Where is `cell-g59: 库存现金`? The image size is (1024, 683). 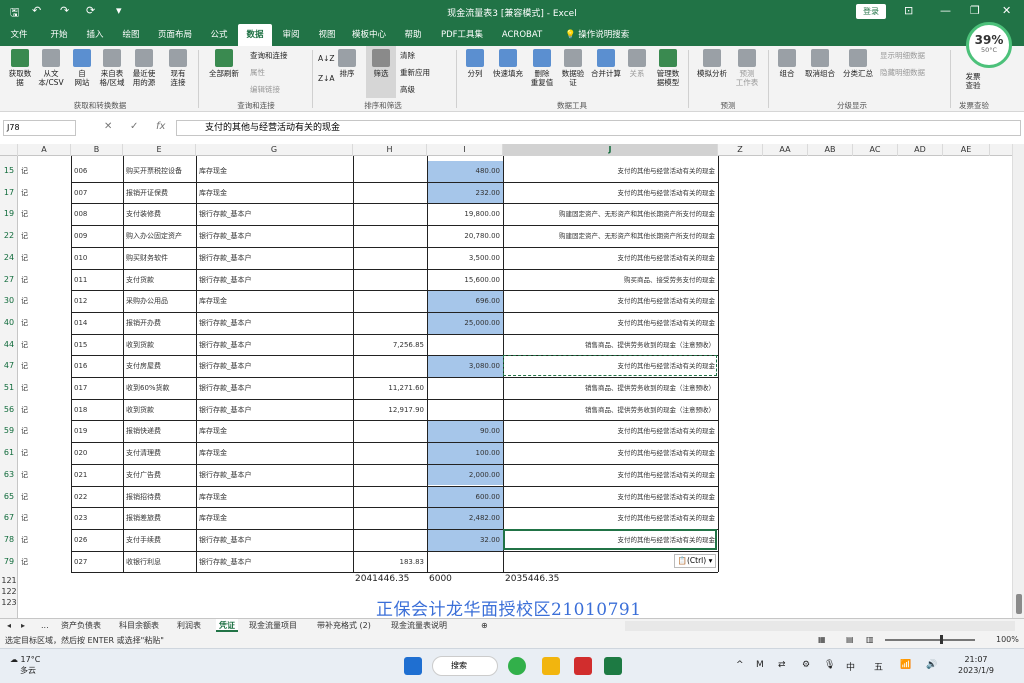 cell-g59: 库存现金 is located at coordinates (275, 431).